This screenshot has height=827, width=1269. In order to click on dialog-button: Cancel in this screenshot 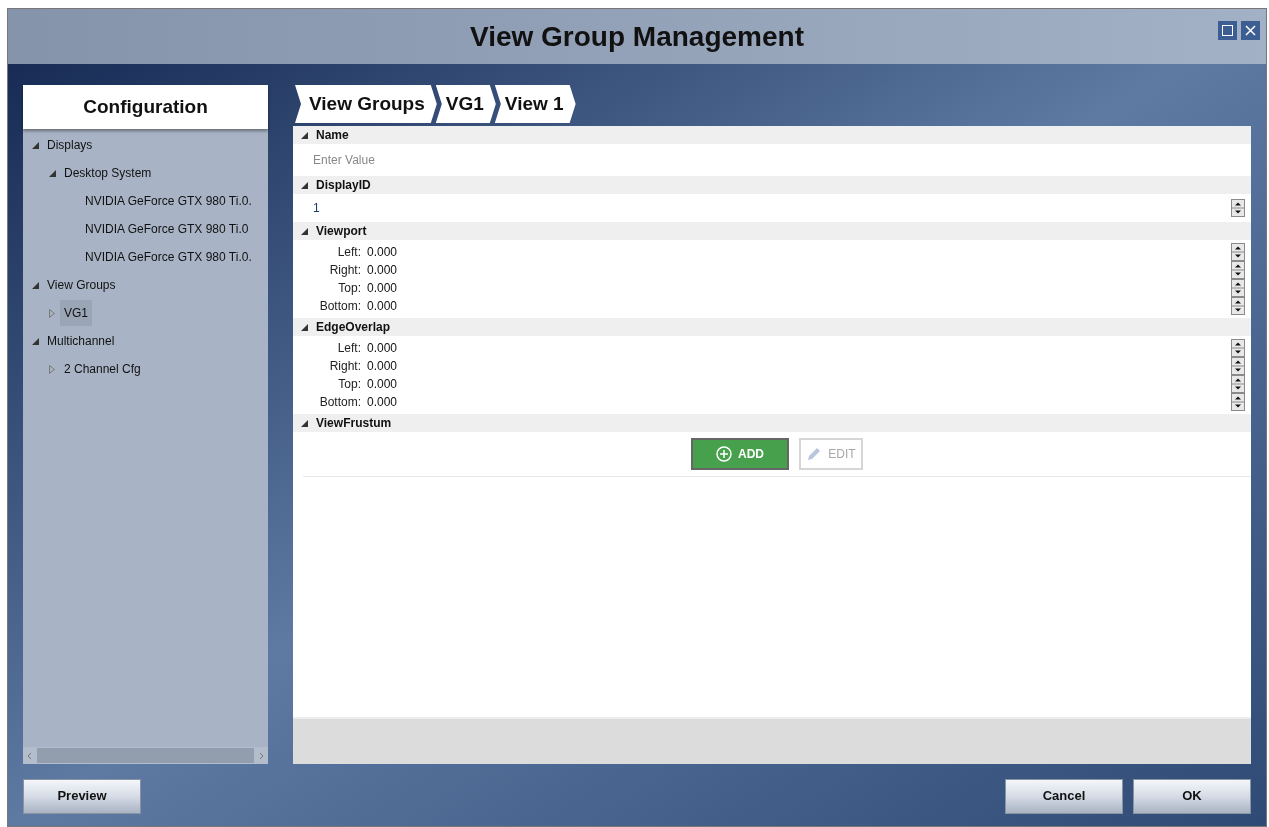, I will do `click(1064, 796)`.